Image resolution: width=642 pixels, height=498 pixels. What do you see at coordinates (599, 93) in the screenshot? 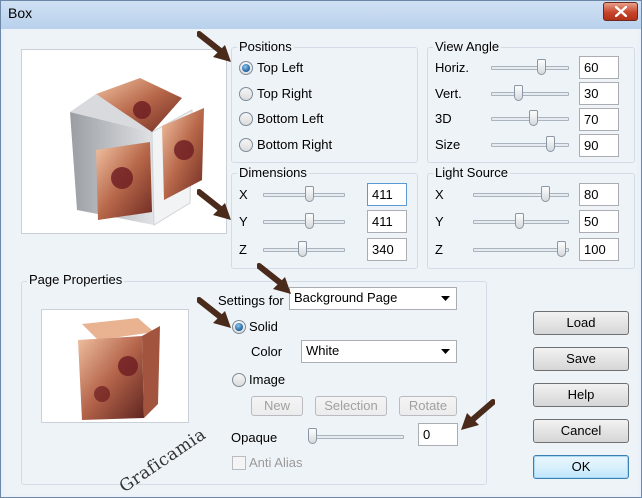
I see `vert-input: 30` at bounding box center [599, 93].